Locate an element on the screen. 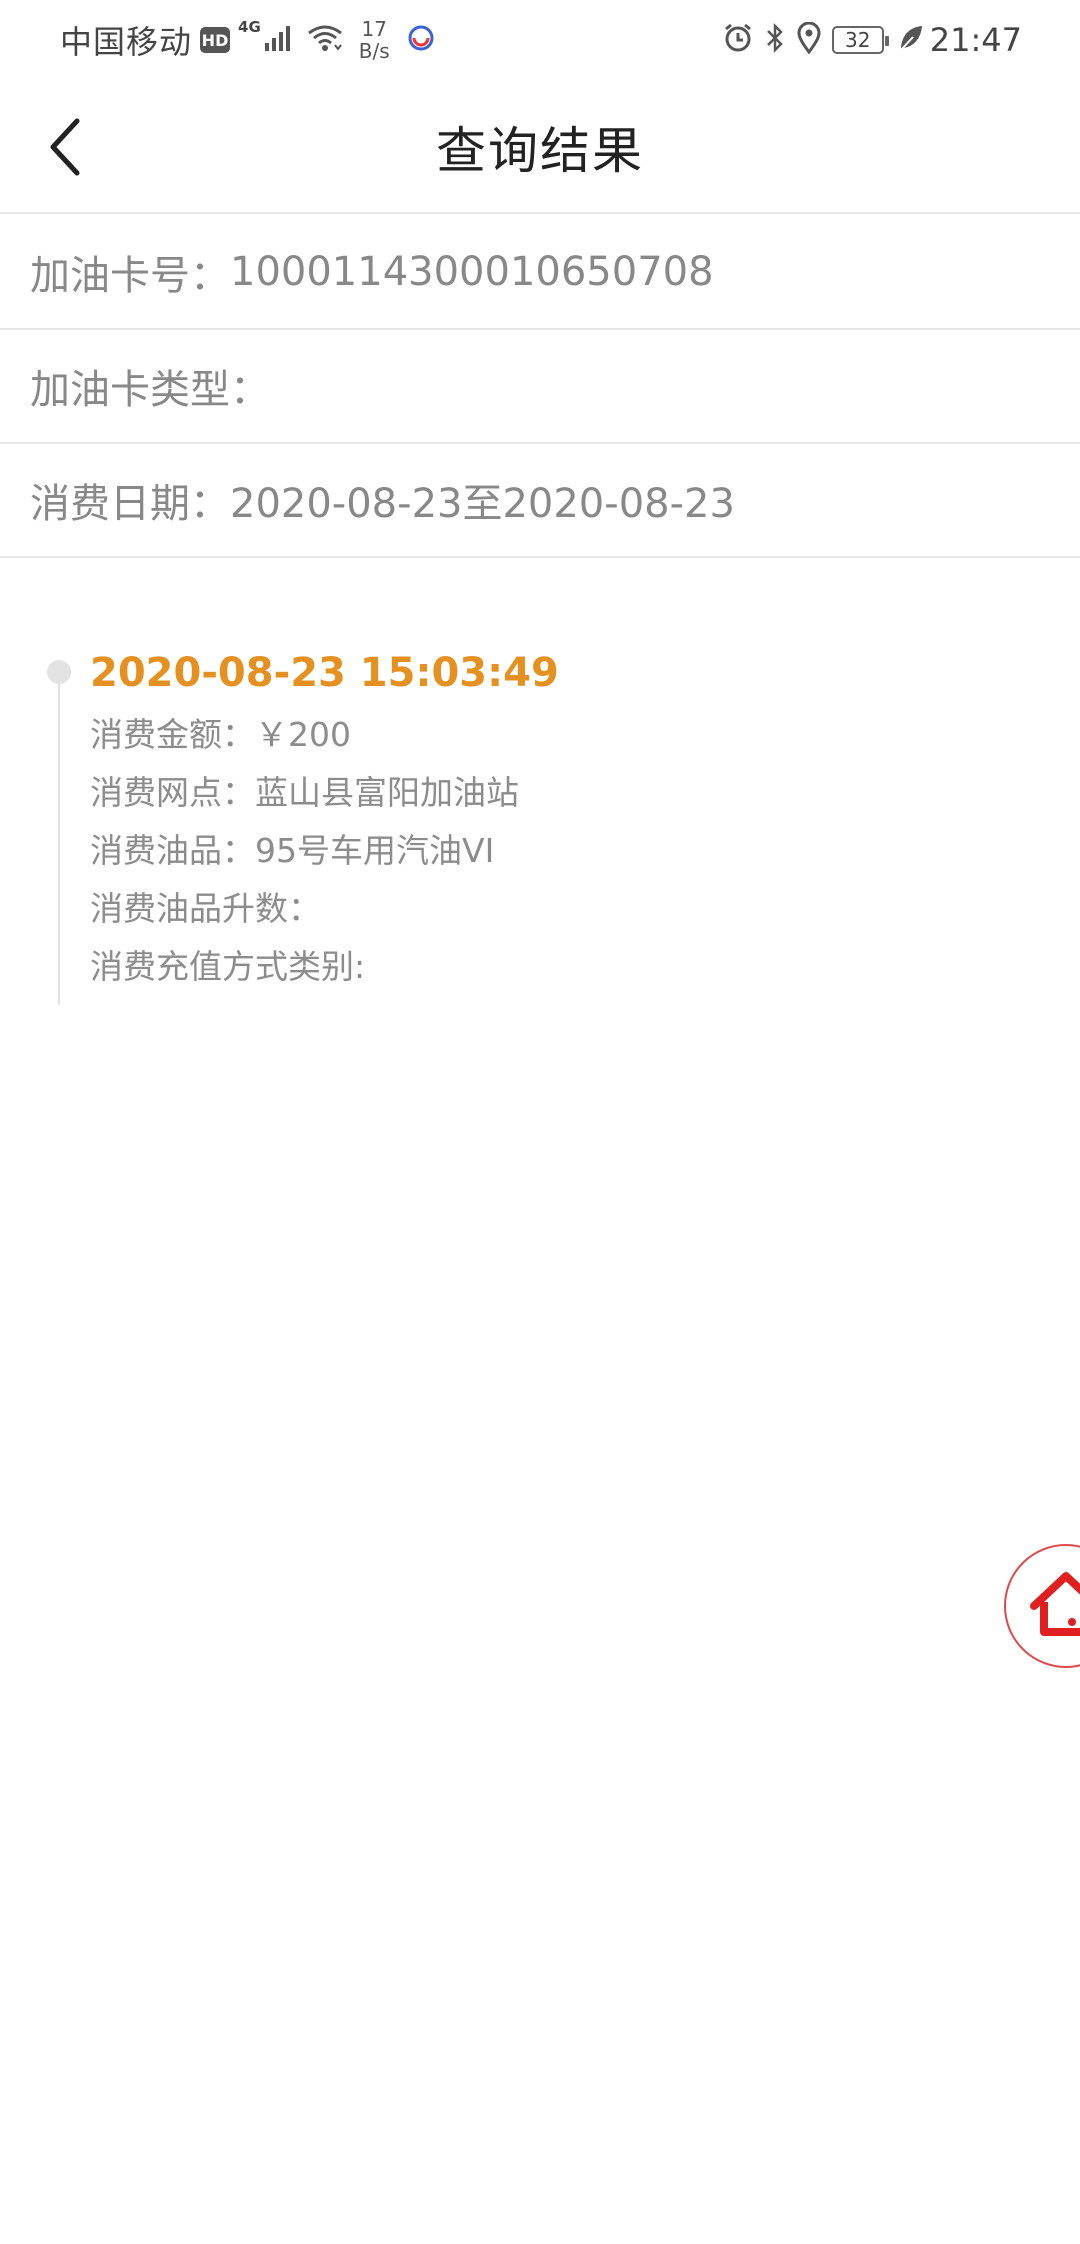 This screenshot has width=1080, height=2244. bluetooth-icon is located at coordinates (775, 40).